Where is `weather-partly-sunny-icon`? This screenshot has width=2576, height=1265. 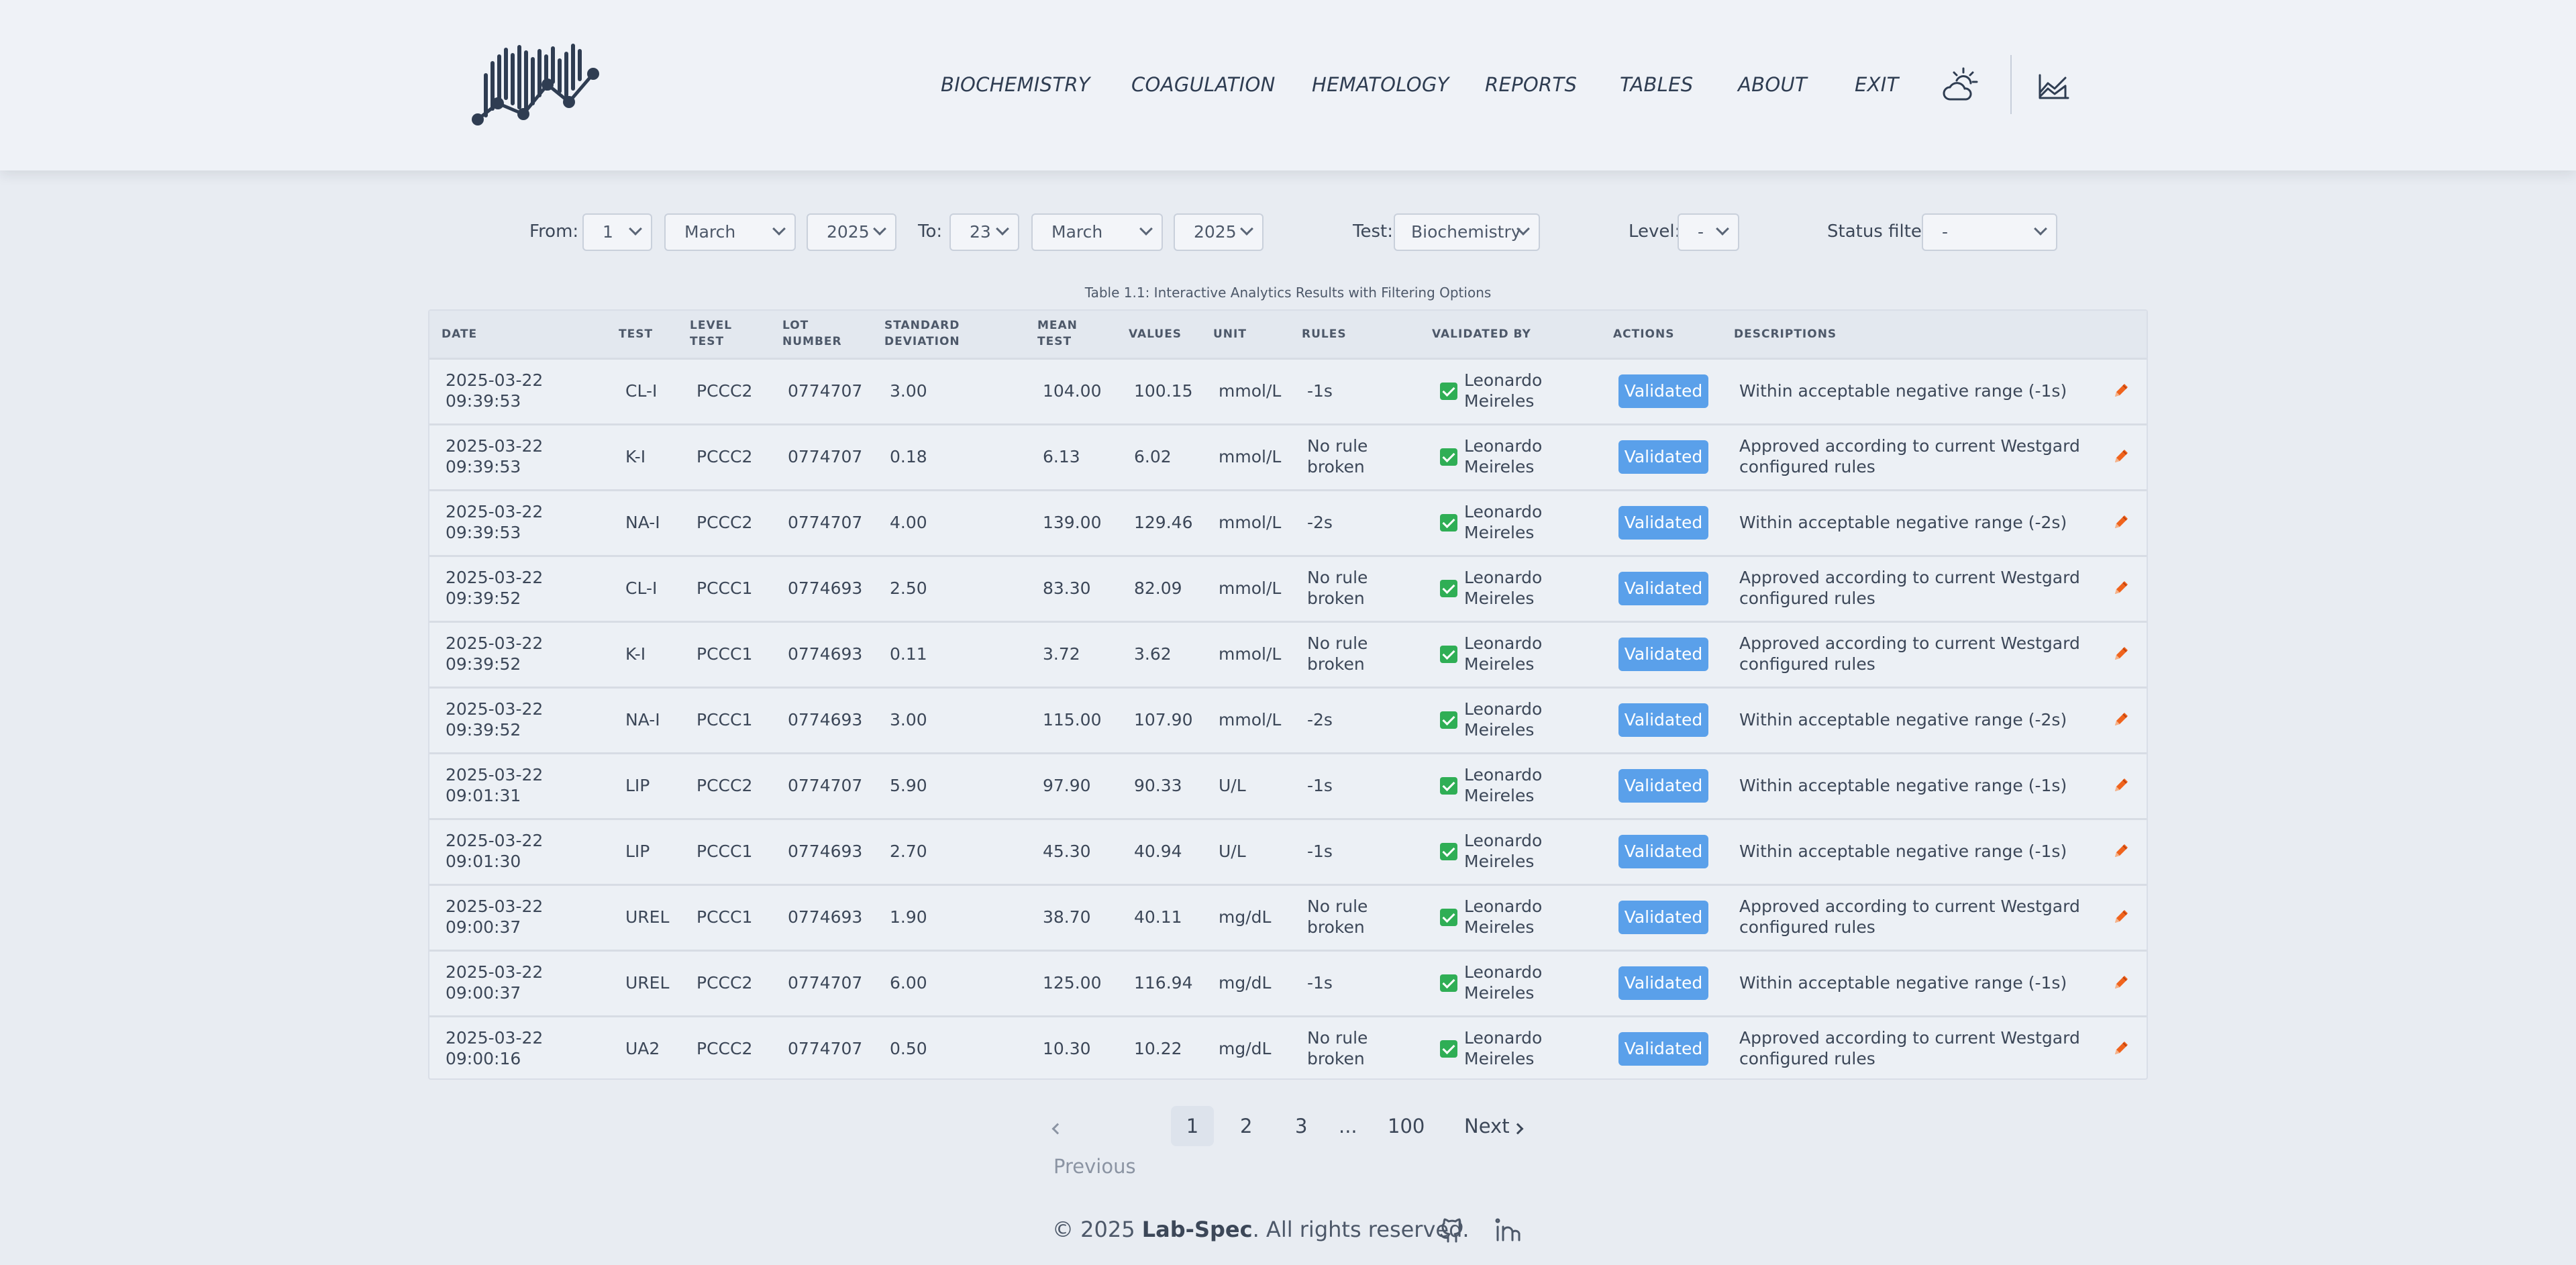 weather-partly-sunny-icon is located at coordinates (1961, 86).